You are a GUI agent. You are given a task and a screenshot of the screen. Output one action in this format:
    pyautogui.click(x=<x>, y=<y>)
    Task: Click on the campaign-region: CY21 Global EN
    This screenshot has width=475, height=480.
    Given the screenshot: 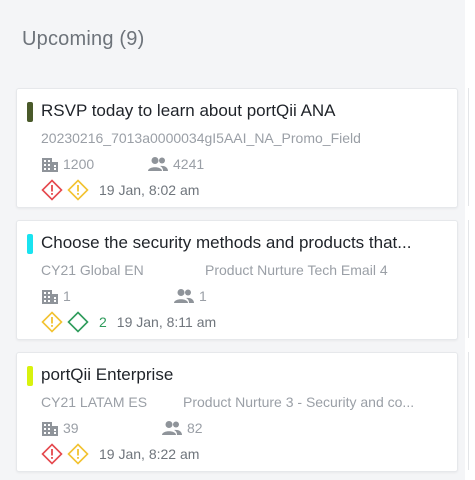 What is the action you would take?
    pyautogui.click(x=92, y=270)
    